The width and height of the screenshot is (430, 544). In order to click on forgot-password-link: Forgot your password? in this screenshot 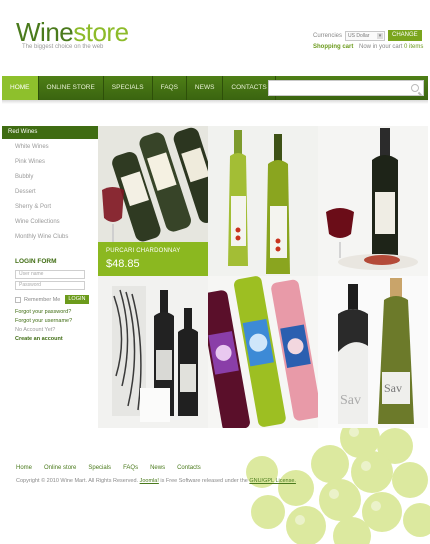, I will do `click(50, 312)`.